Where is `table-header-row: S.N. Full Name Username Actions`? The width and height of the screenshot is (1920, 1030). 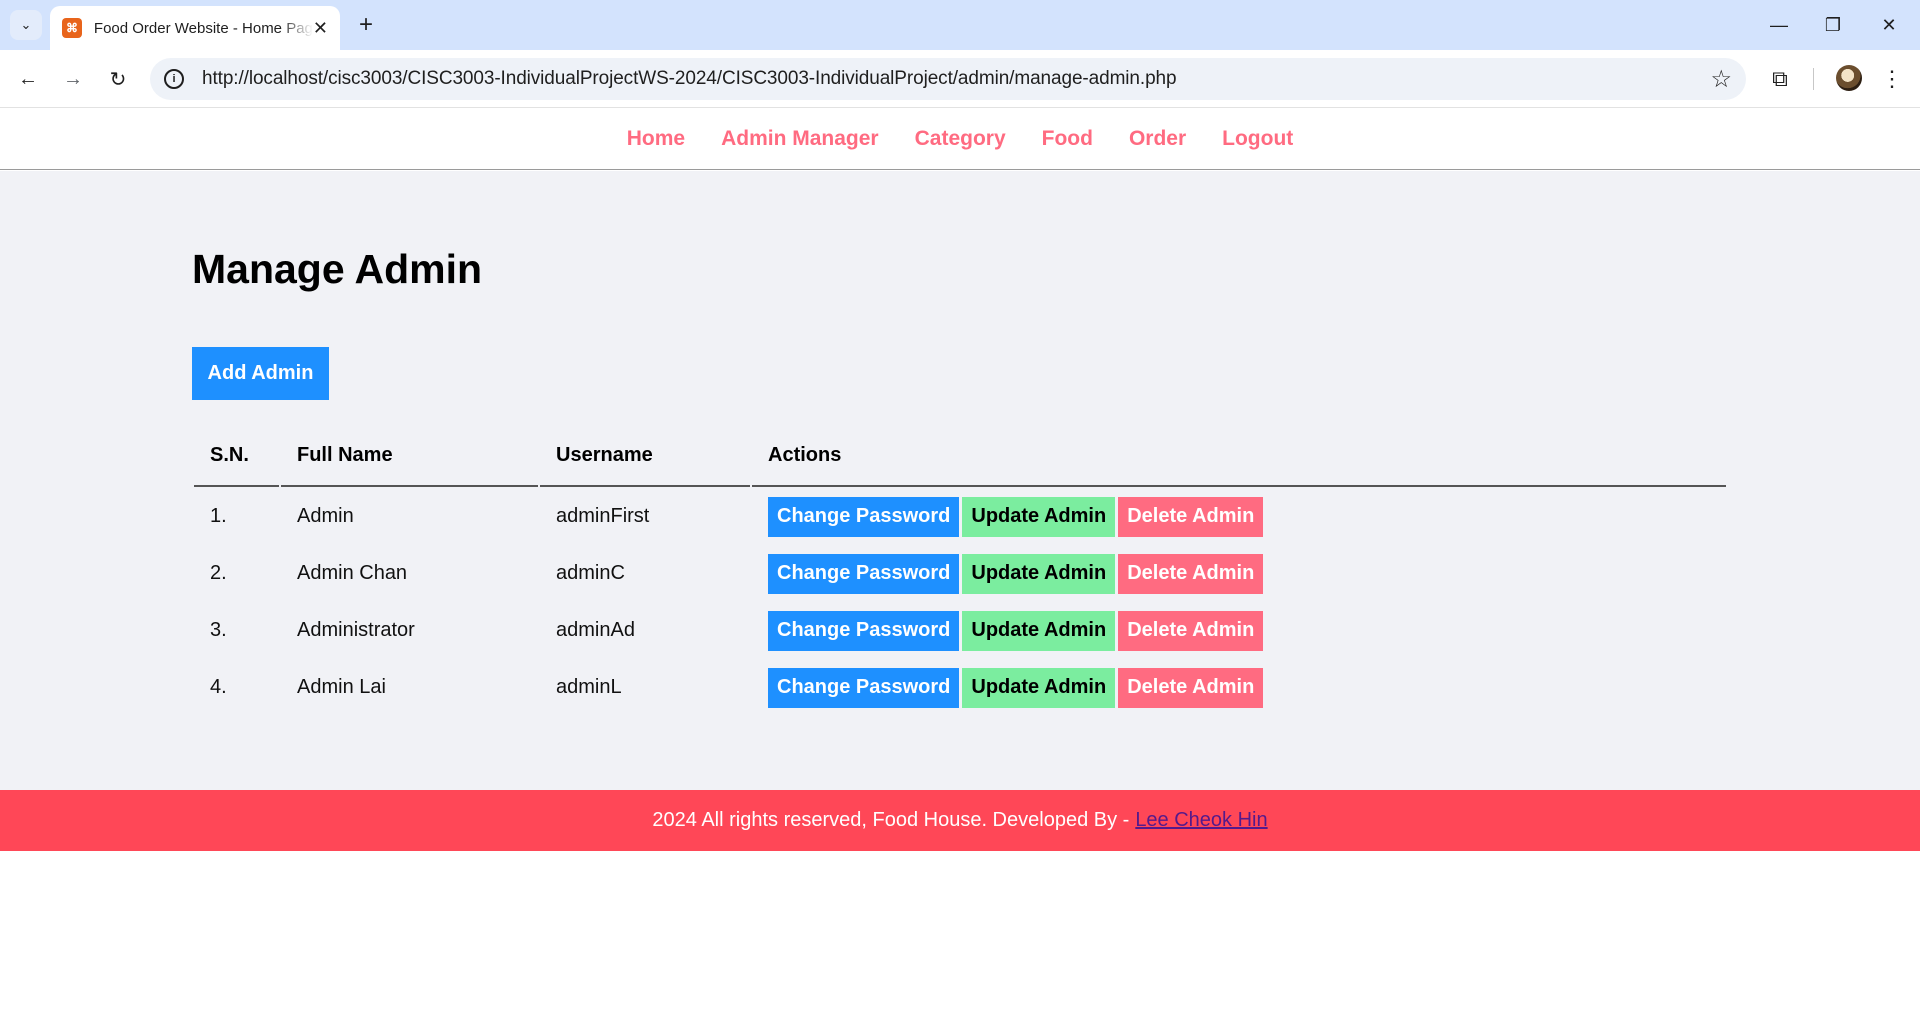
table-header-row: S.N. Full Name Username Actions is located at coordinates (960, 456).